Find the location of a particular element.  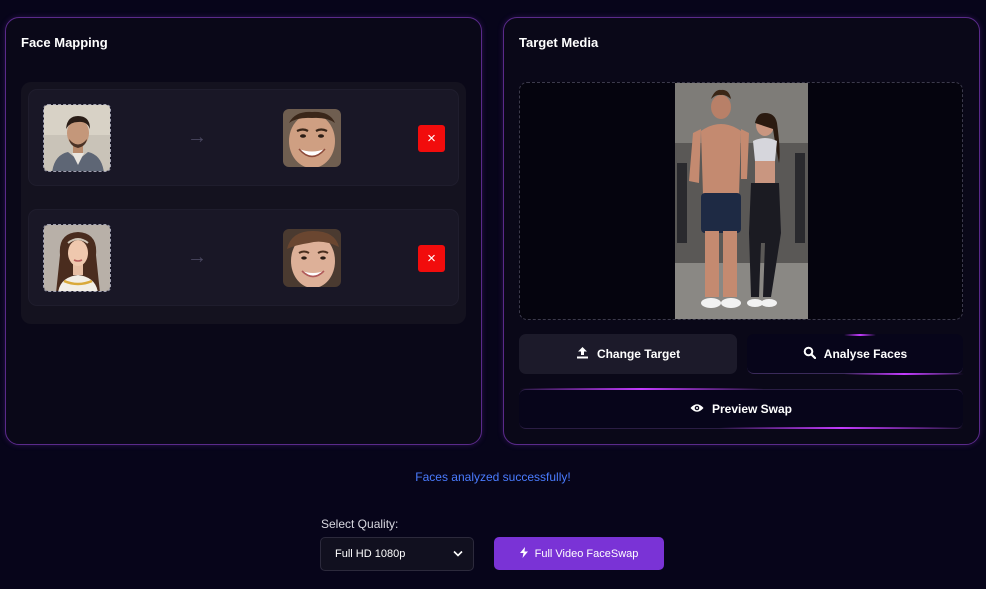

upload-icon is located at coordinates (582, 354).